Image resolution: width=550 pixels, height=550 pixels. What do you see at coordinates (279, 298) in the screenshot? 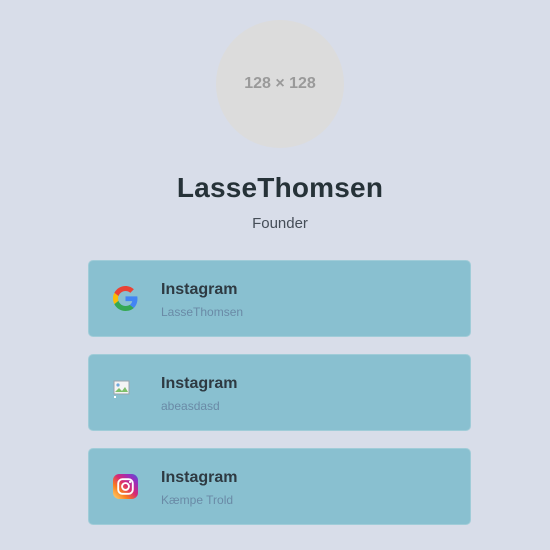
I see `link-card-1: Instagram LasseThomsen` at bounding box center [279, 298].